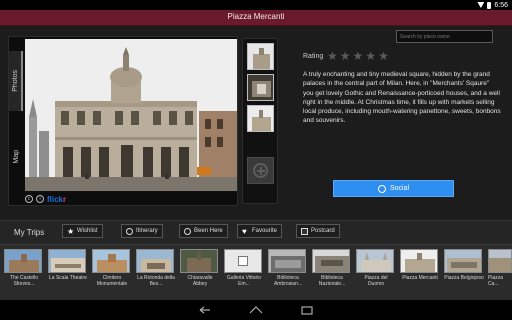 This screenshot has height=320, width=512. I want to click on social-button: Social, so click(393, 188).